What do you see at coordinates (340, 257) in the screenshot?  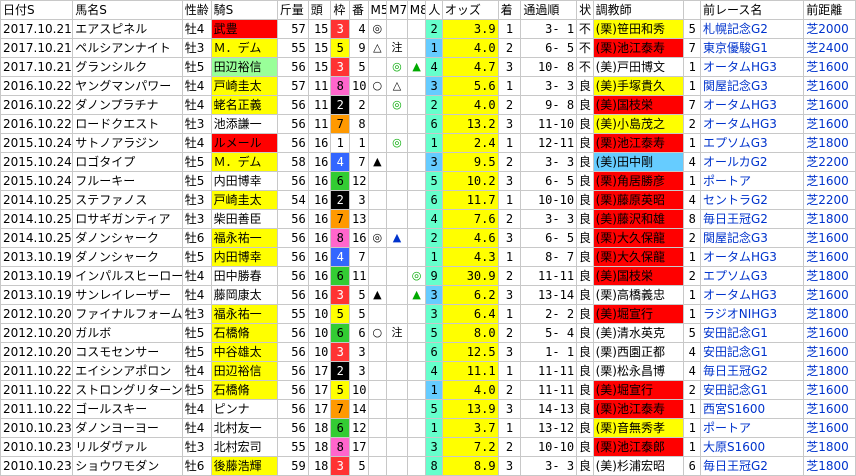 I see `gate-cell: 4` at bounding box center [340, 257].